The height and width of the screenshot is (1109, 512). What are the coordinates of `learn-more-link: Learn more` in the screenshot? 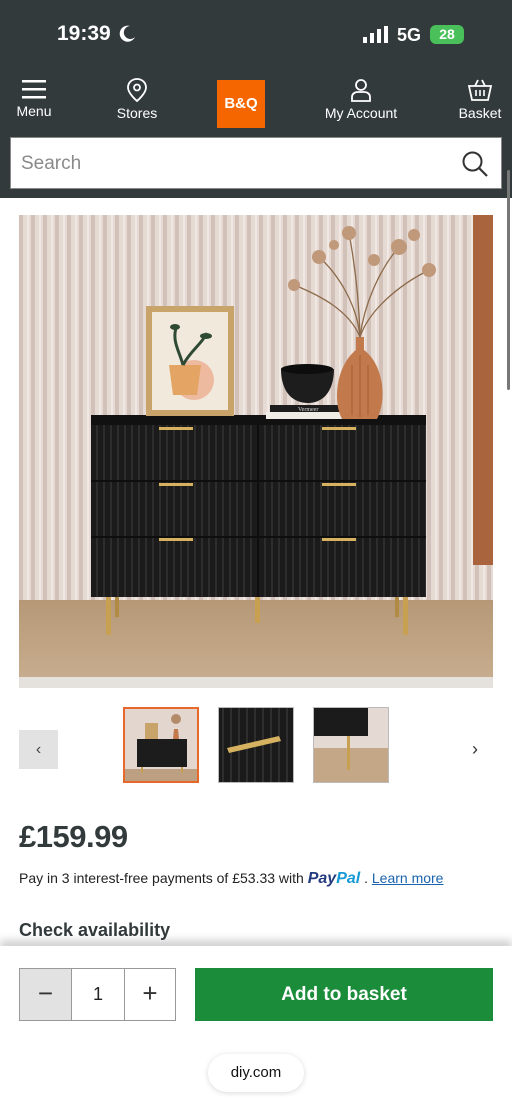 It's located at (408, 878).